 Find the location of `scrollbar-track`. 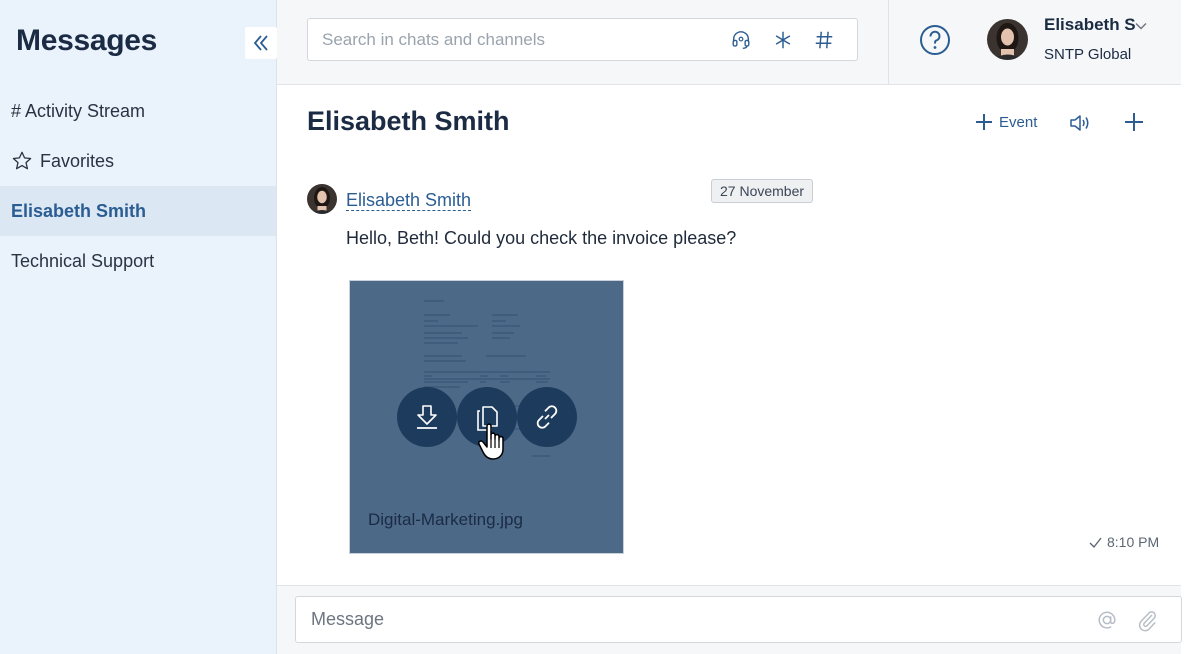

scrollbar-track is located at coordinates (1187, 327).